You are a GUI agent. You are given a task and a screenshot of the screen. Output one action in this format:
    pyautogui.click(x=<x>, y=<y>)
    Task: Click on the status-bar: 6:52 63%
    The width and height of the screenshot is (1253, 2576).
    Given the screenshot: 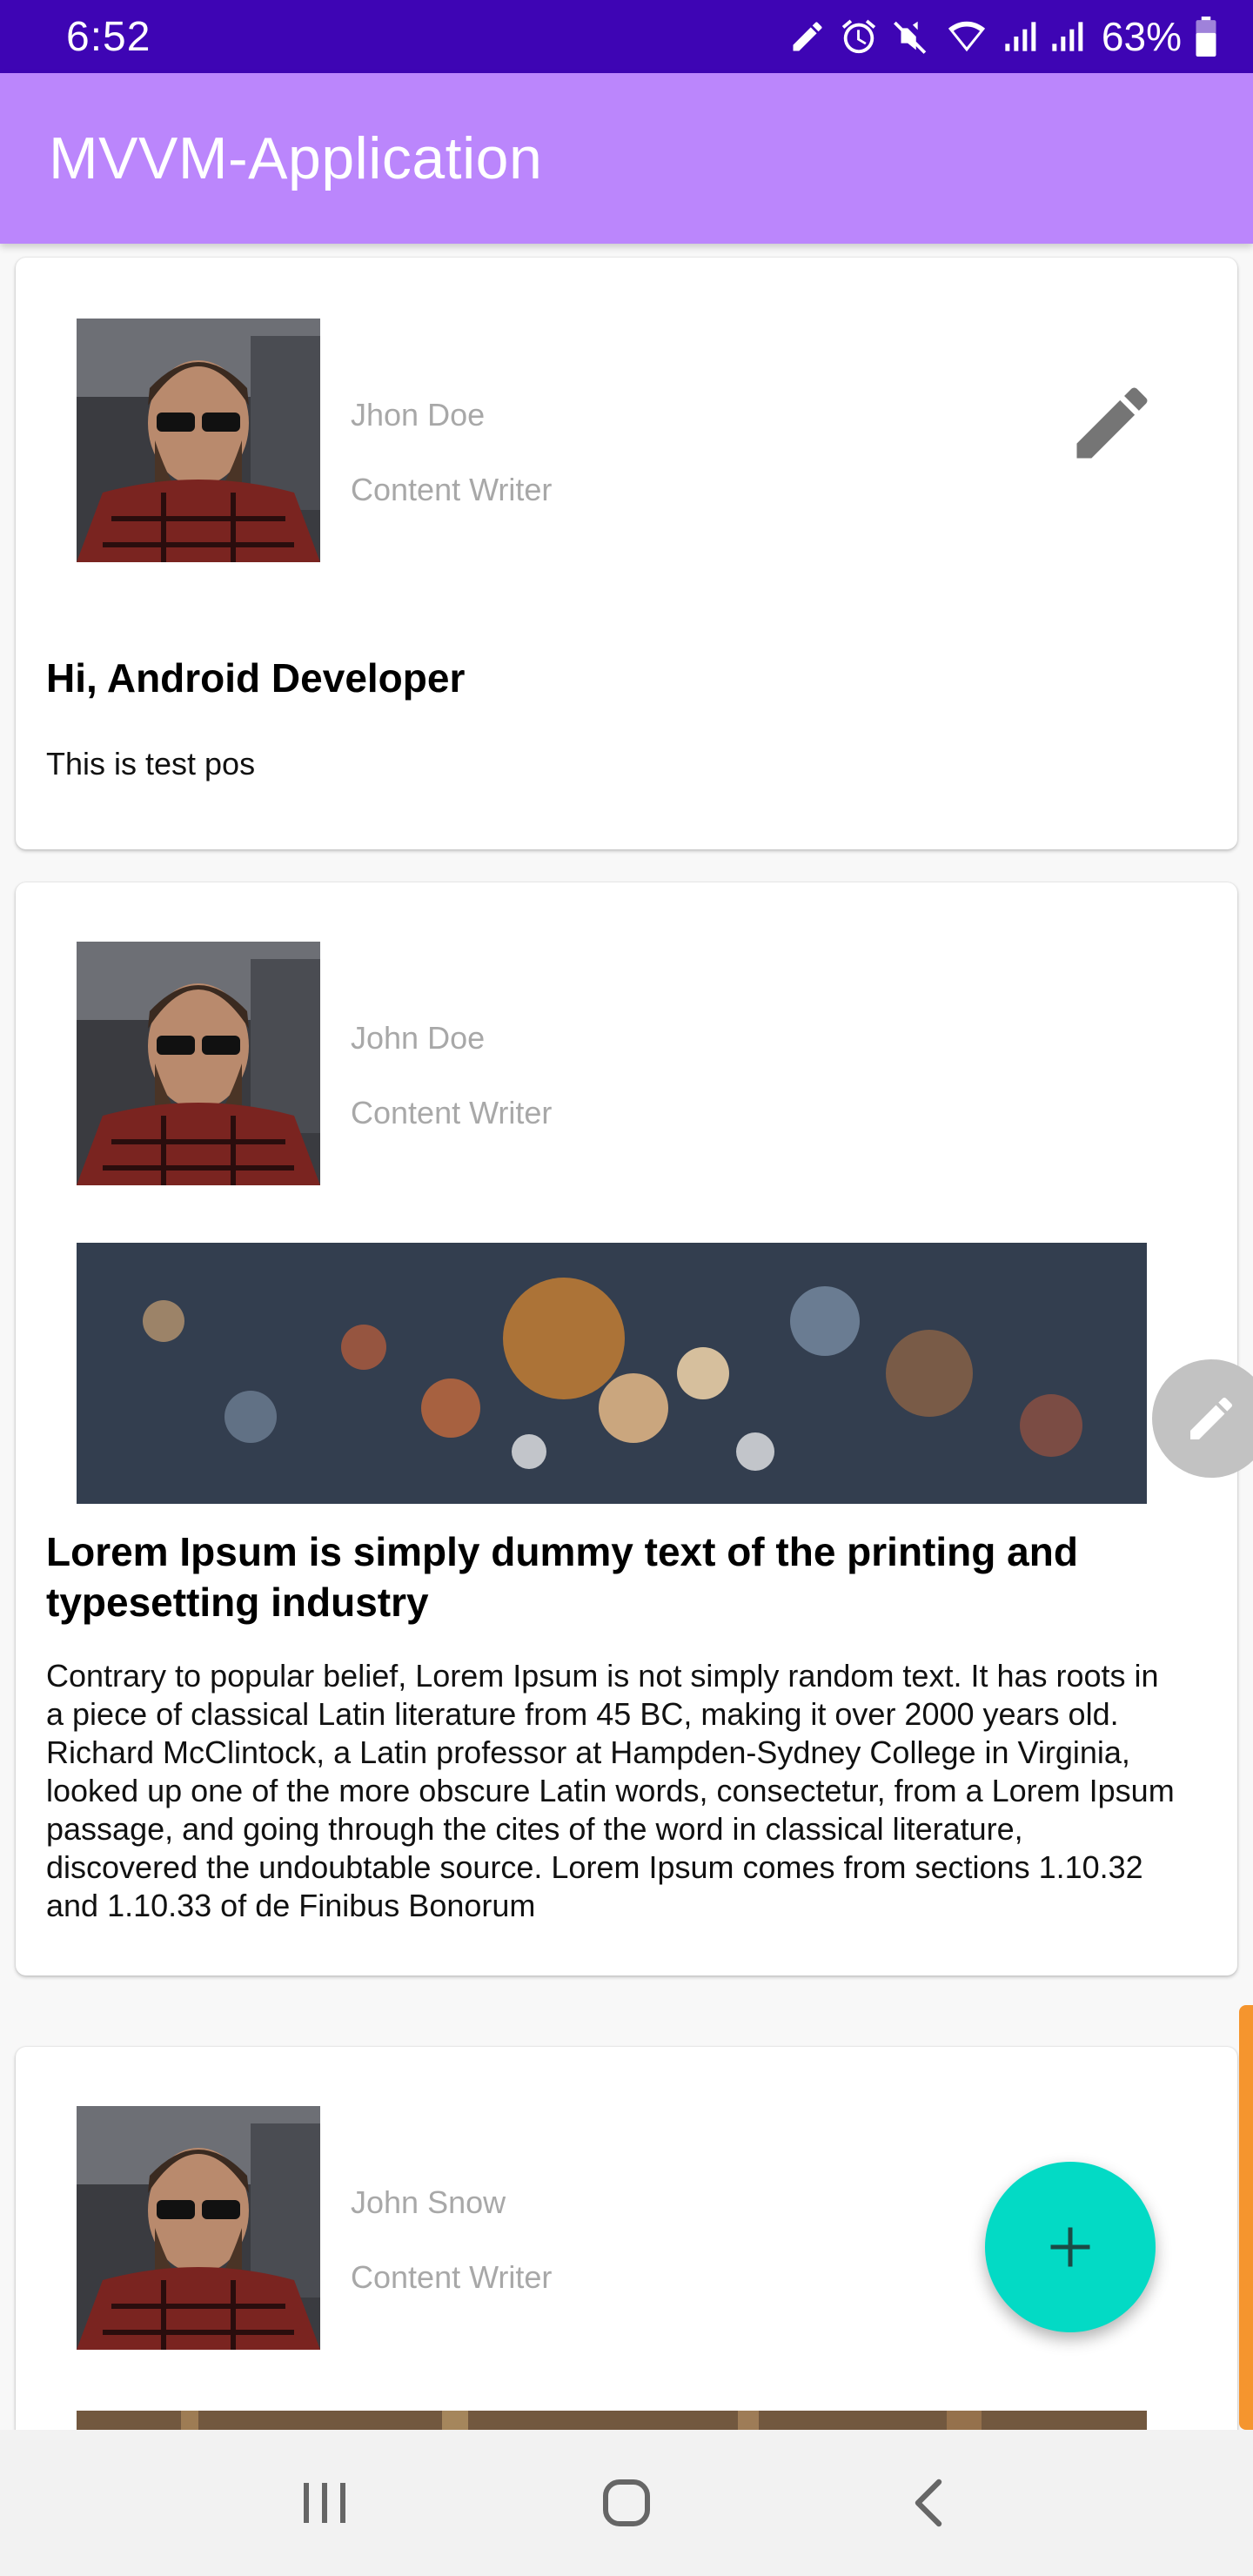 What is the action you would take?
    pyautogui.click(x=626, y=37)
    